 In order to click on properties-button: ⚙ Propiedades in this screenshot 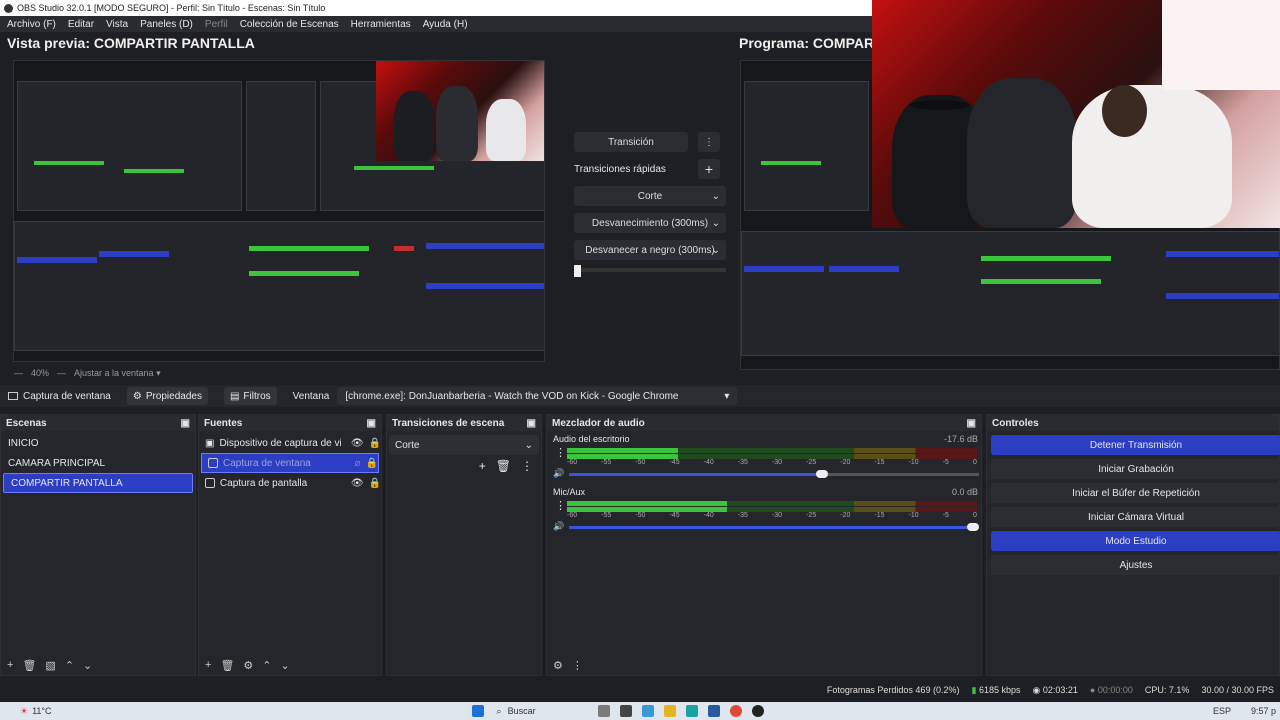, I will do `click(167, 396)`.